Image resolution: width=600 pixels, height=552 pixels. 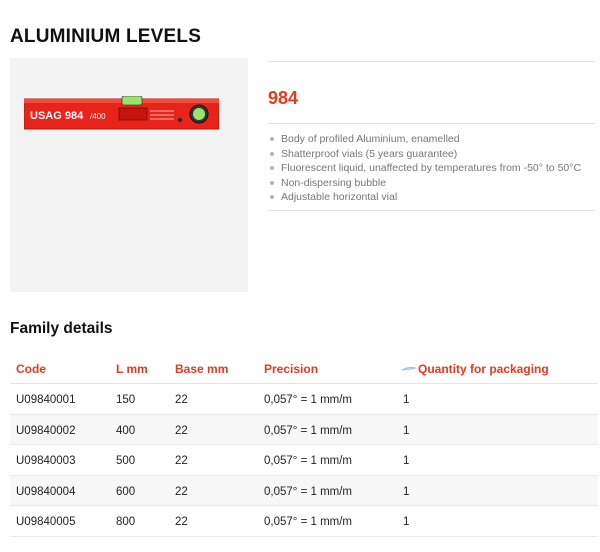 I want to click on page-title: ALUMINIUM LEVELS, so click(x=106, y=36).